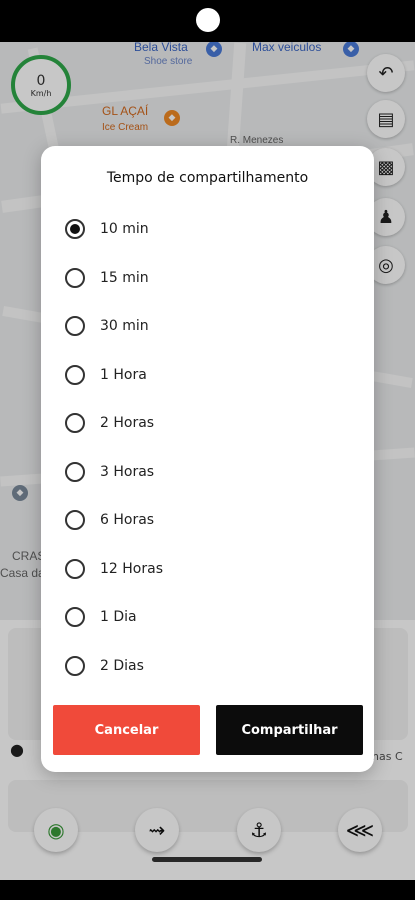  Describe the element at coordinates (205, 617) in the screenshot. I see `duration-option: 1 Dia` at that location.